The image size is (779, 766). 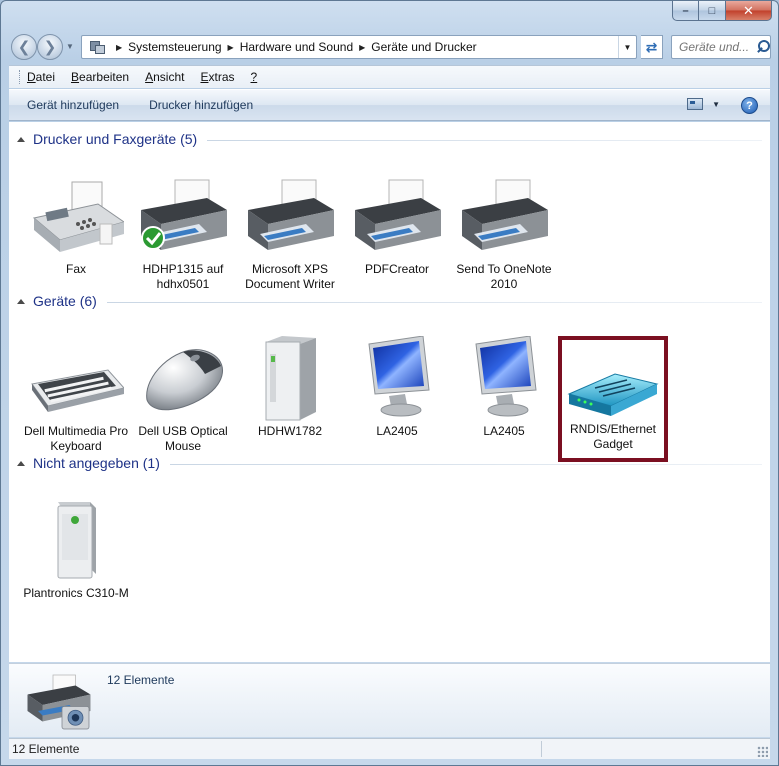 I want to click on device-item-microsoft-xps: Microsoft XPS Document Writer, so click(x=290, y=236).